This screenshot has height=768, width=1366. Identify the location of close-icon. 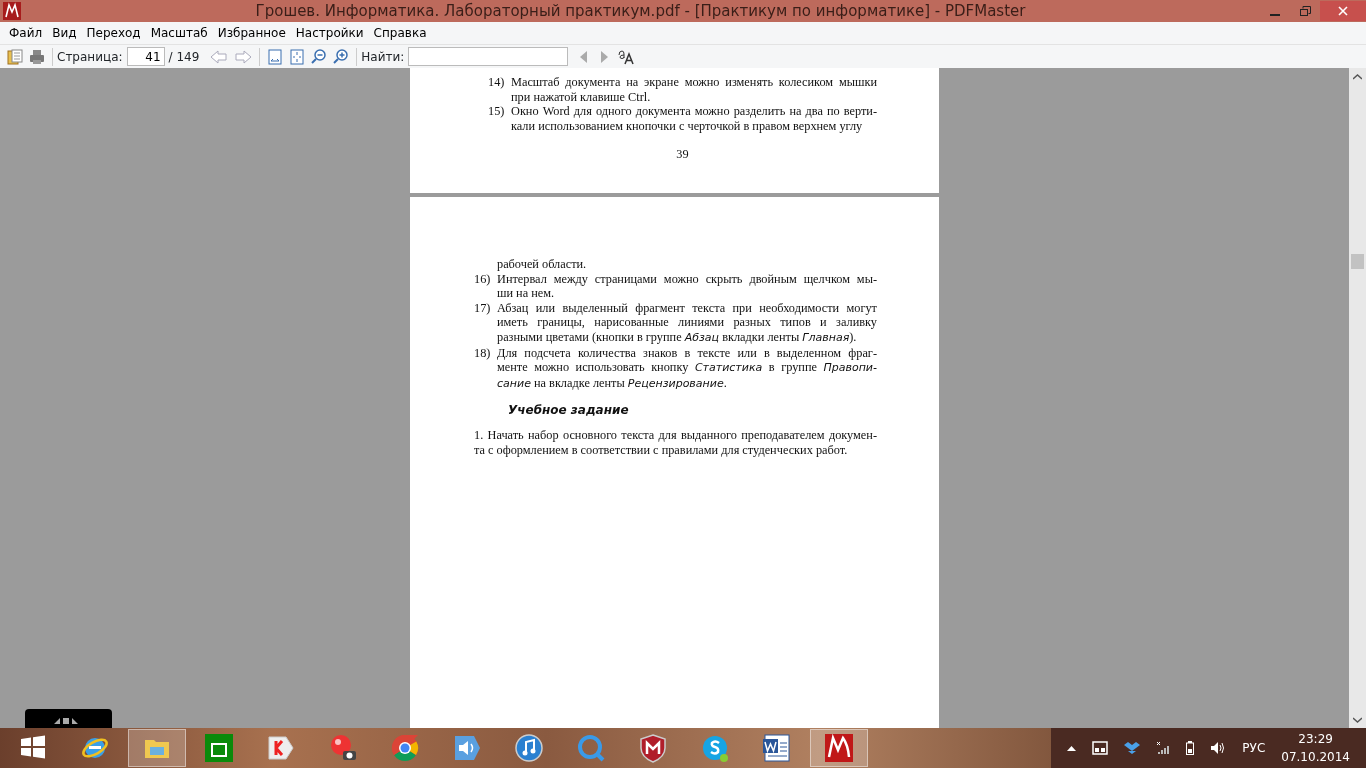
(1343, 11).